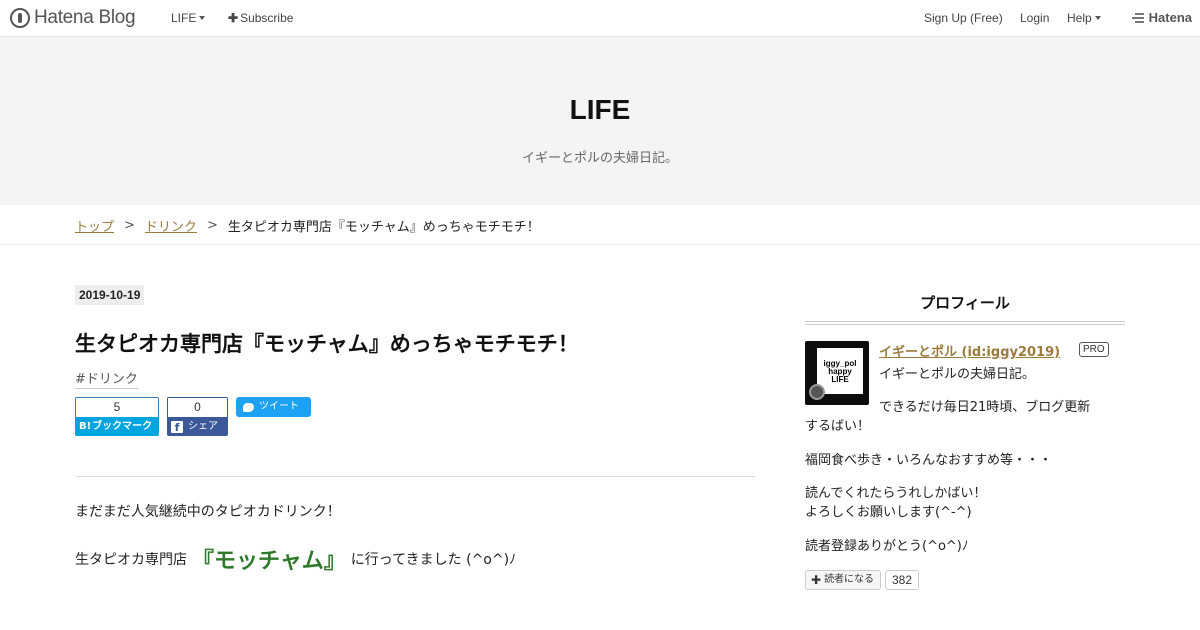  Describe the element at coordinates (383, 227) in the screenshot. I see `breadcrumb-current: 生タピオカ専門店『モッチャム』めっちゃモチモチ！` at that location.